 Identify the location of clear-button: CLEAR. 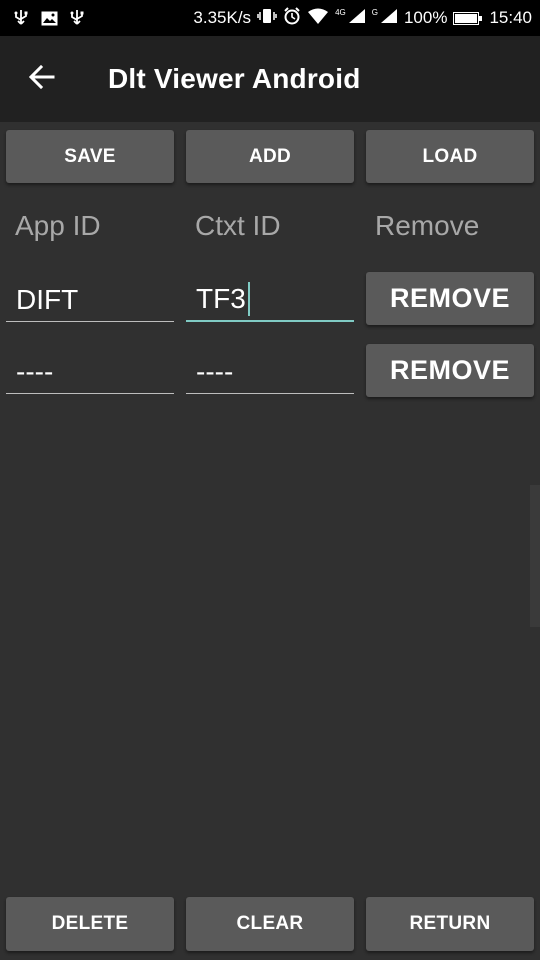
(270, 924).